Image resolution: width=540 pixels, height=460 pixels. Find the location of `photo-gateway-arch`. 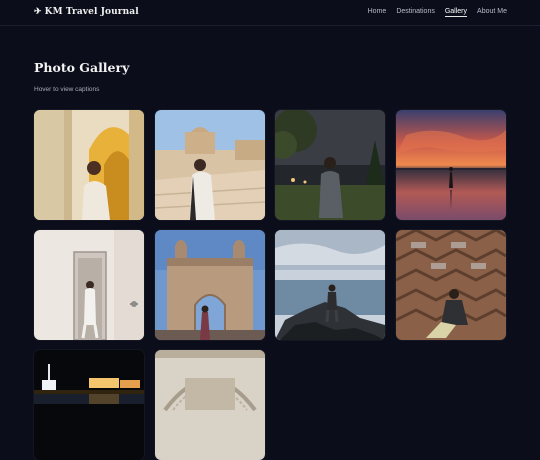

photo-gateway-arch is located at coordinates (209, 285).